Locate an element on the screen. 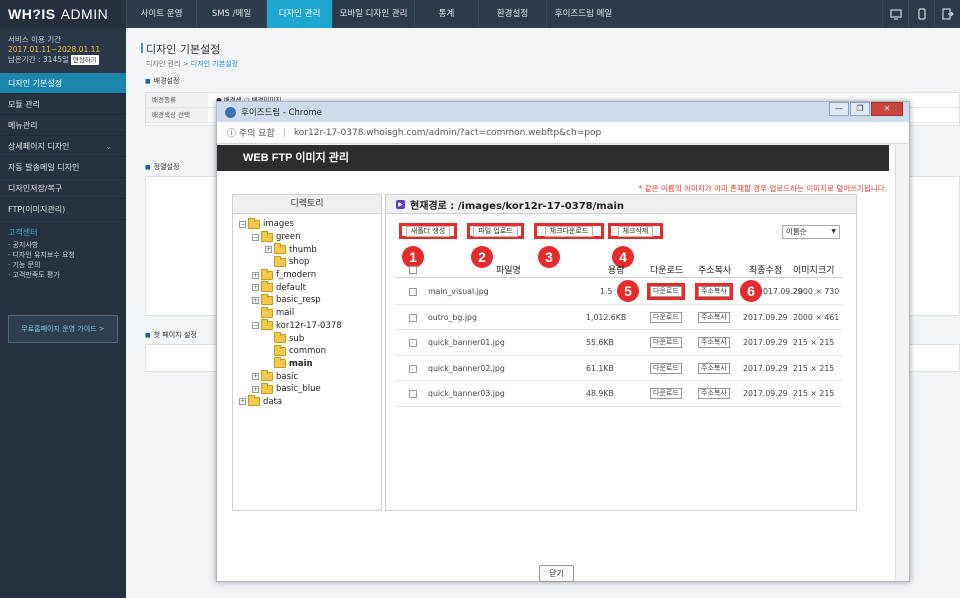  tree-node-label: basic is located at coordinates (287, 377).